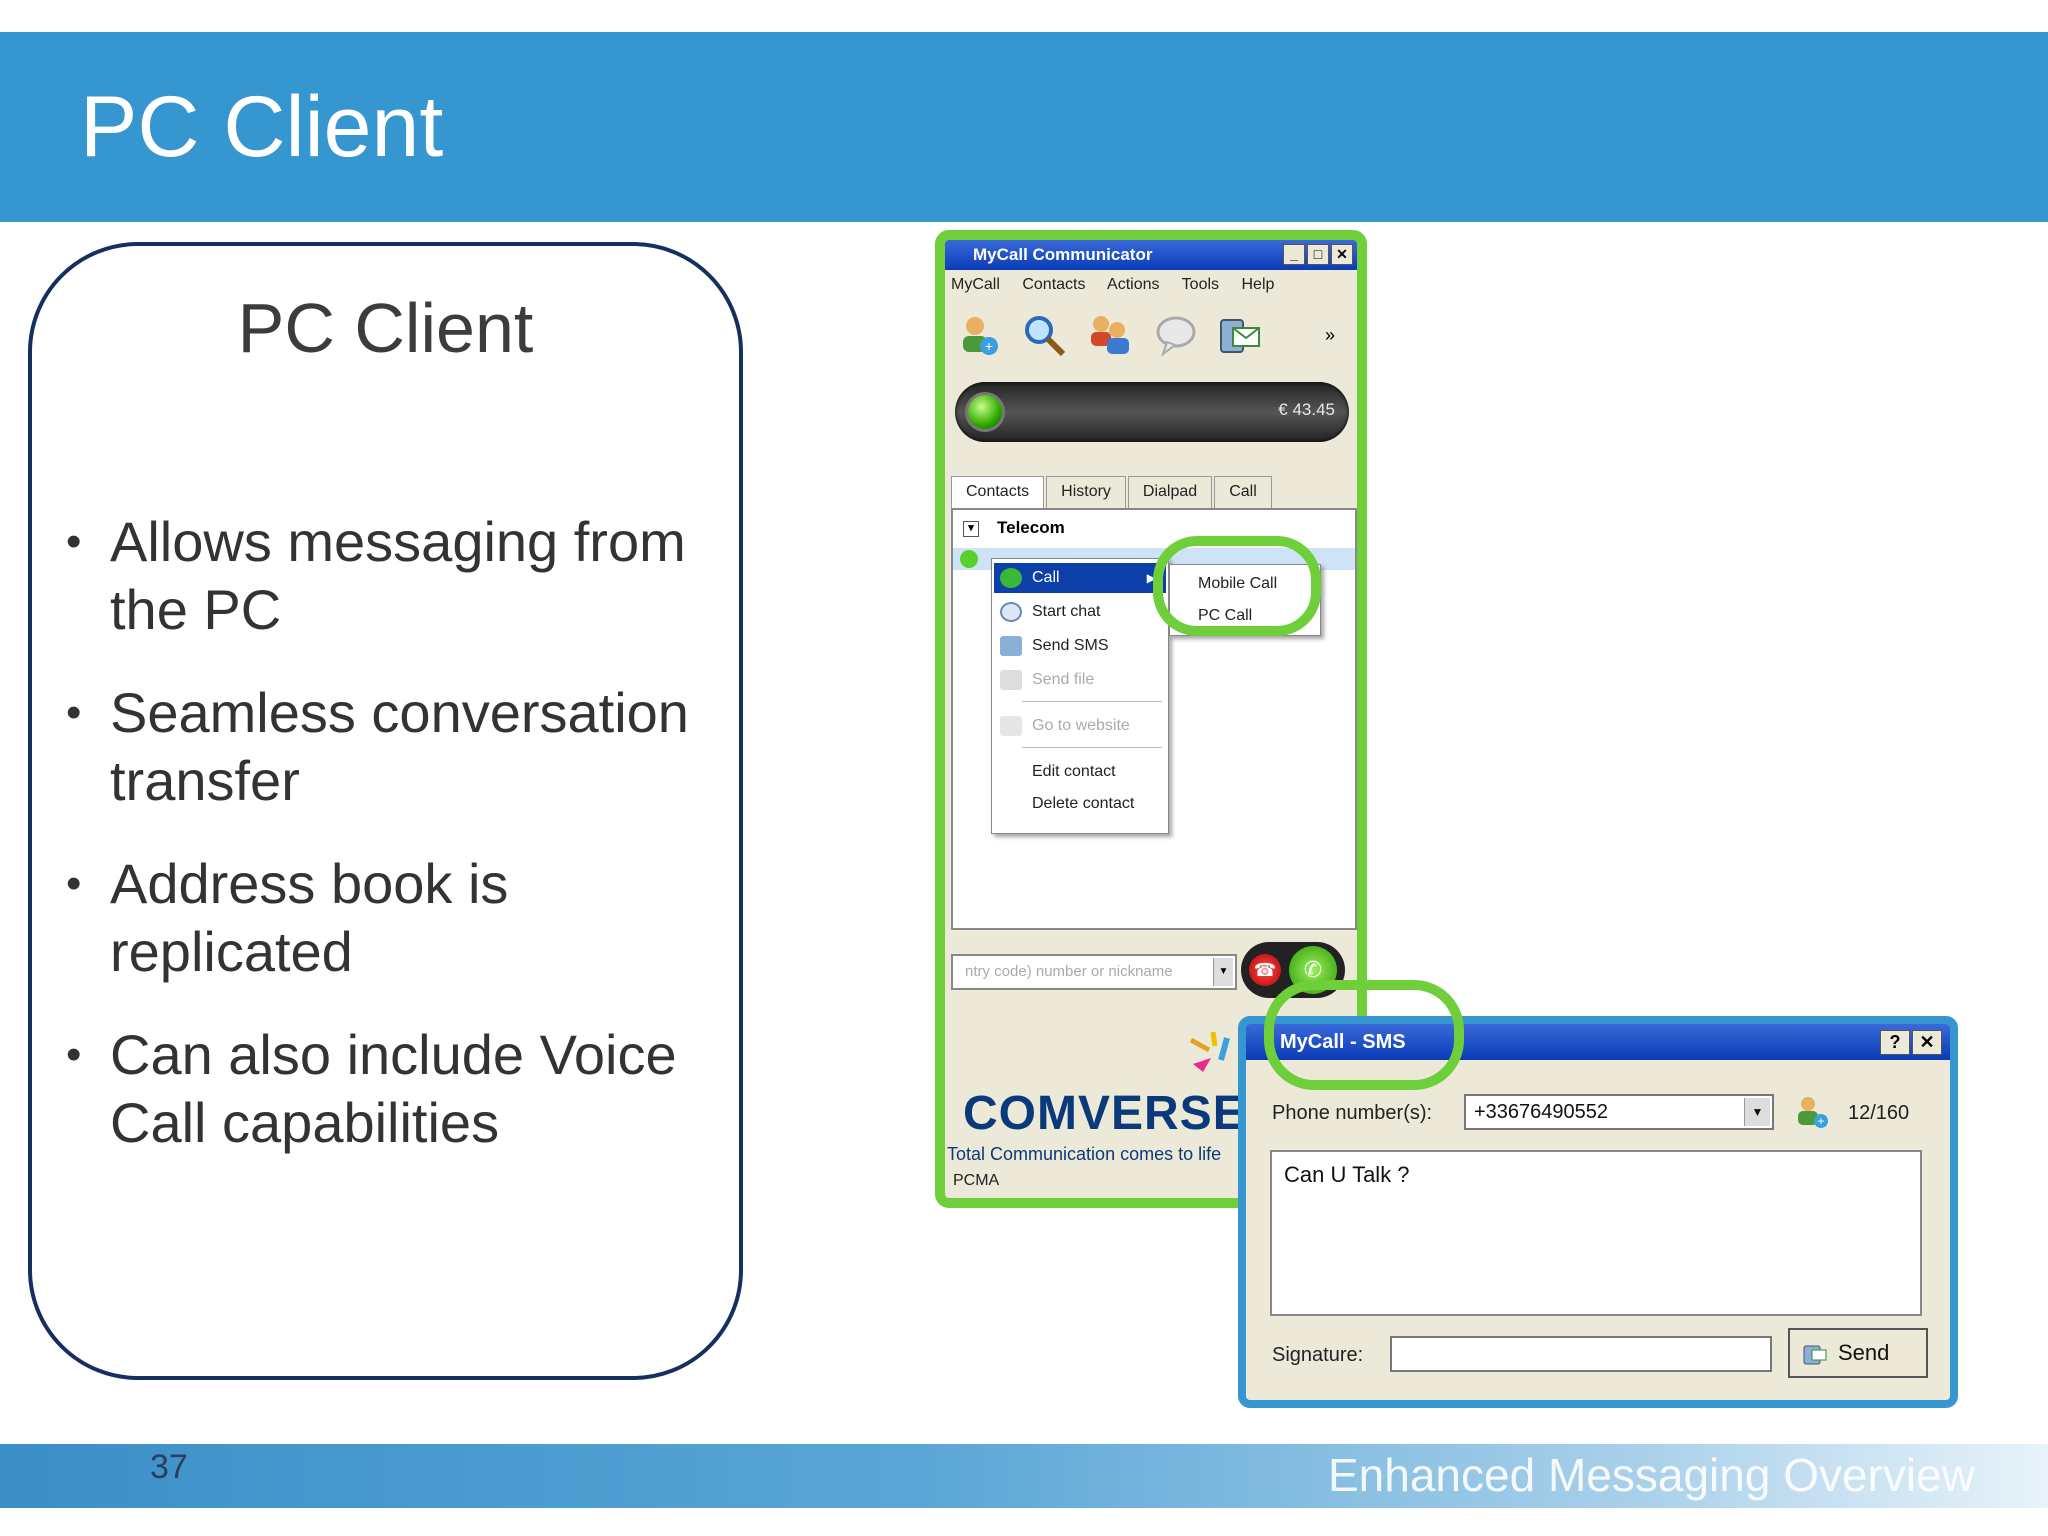 This screenshot has height=1536, width=2048. I want to click on menu-actions: Actions, so click(1133, 284).